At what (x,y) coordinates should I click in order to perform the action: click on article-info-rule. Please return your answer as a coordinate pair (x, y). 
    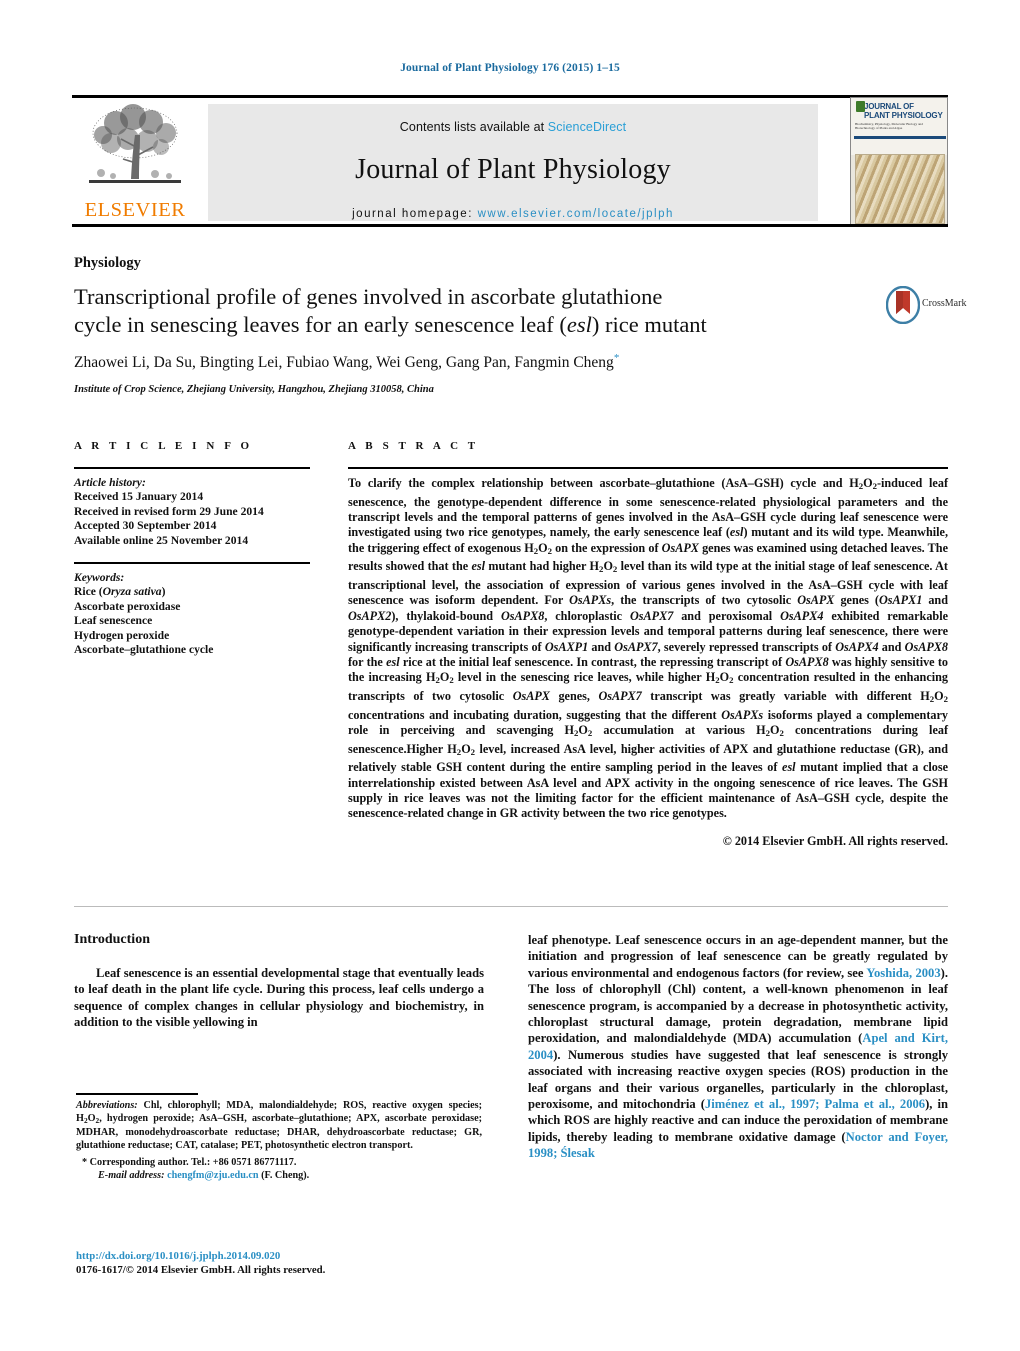
    Looking at the image, I should click on (192, 468).